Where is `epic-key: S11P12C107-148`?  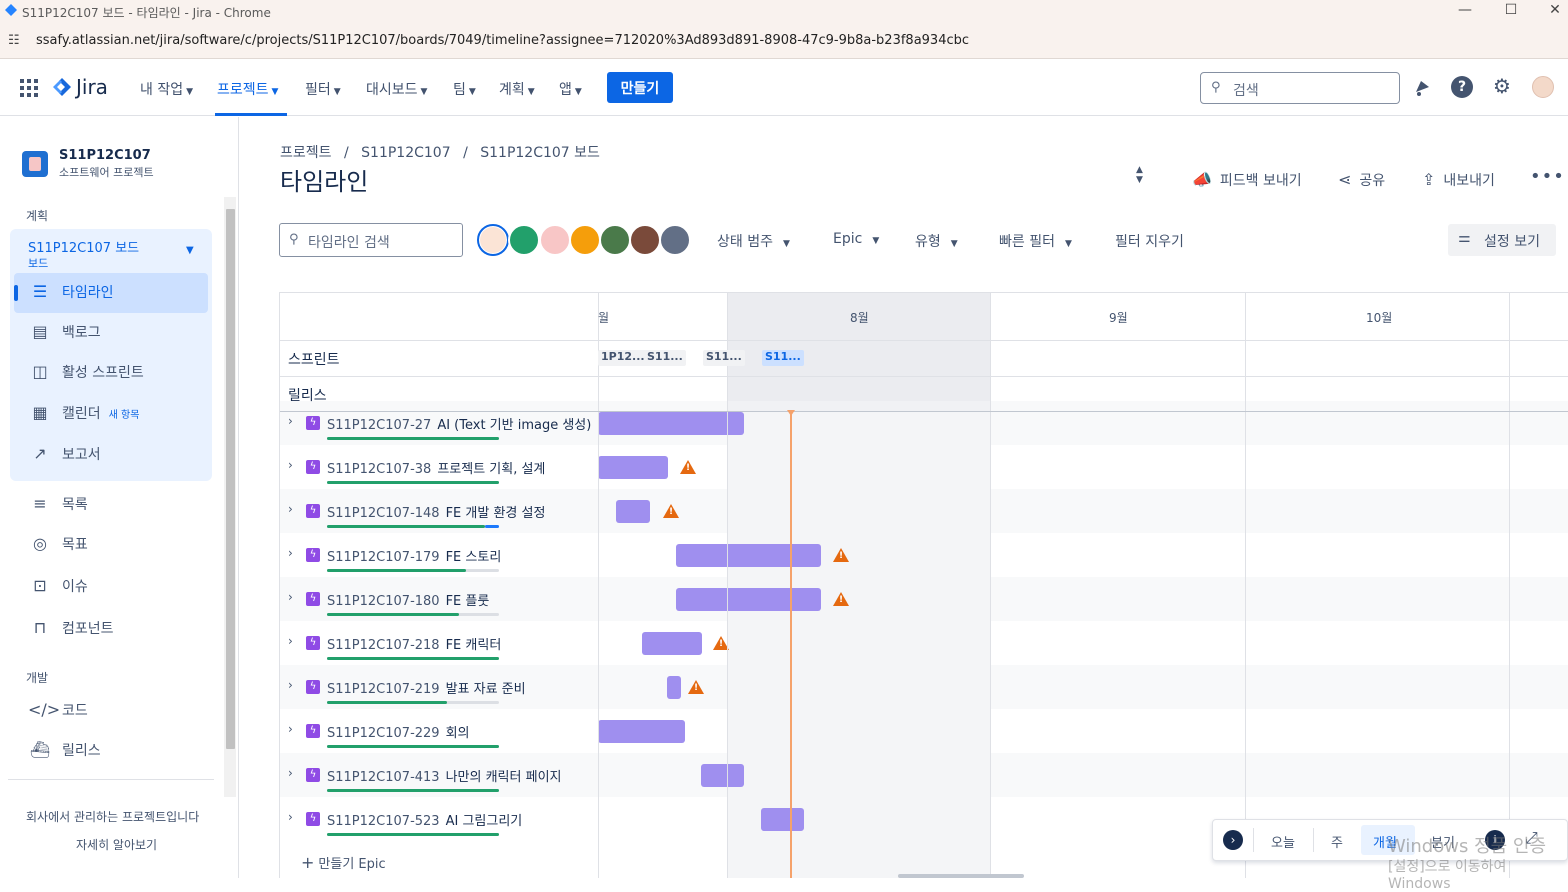 epic-key: S11P12C107-148 is located at coordinates (383, 513).